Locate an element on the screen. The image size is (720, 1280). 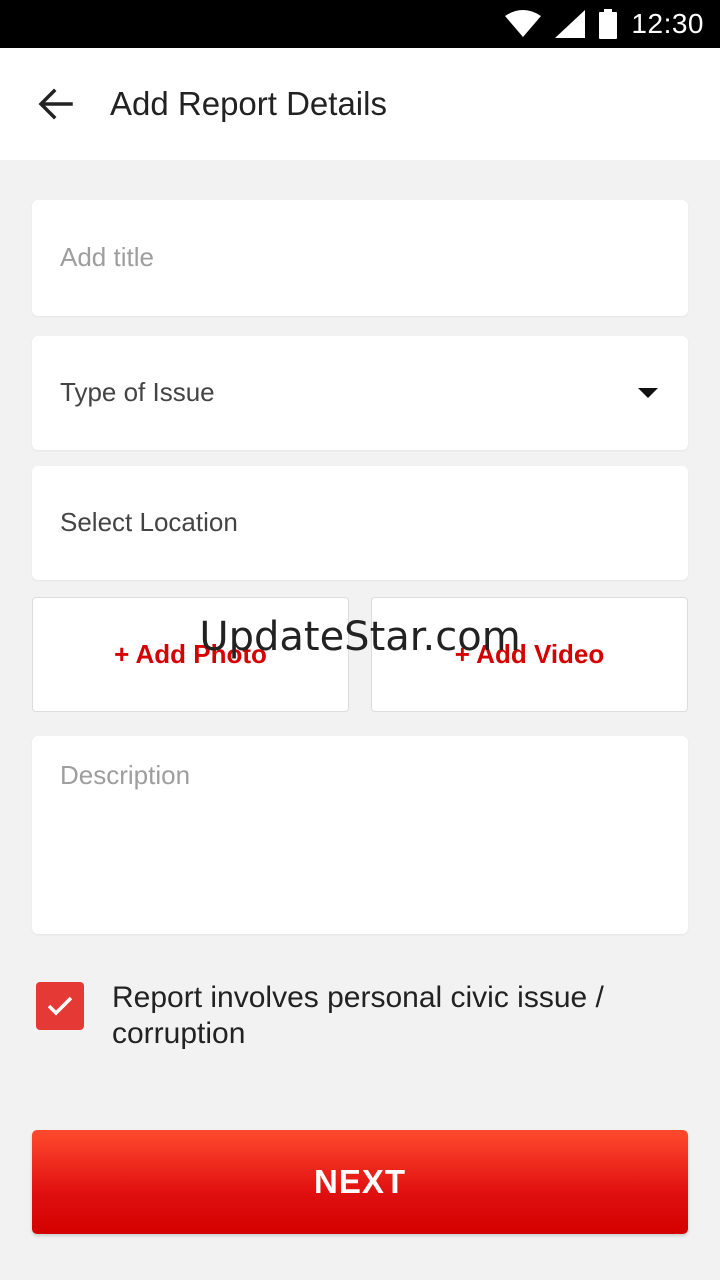
description-textarea: Description is located at coordinates (360, 835).